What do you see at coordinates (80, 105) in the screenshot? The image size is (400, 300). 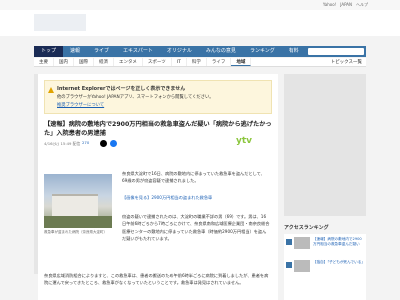 I see `recommended-browser-link: 推奨ブラウザーについて` at bounding box center [80, 105].